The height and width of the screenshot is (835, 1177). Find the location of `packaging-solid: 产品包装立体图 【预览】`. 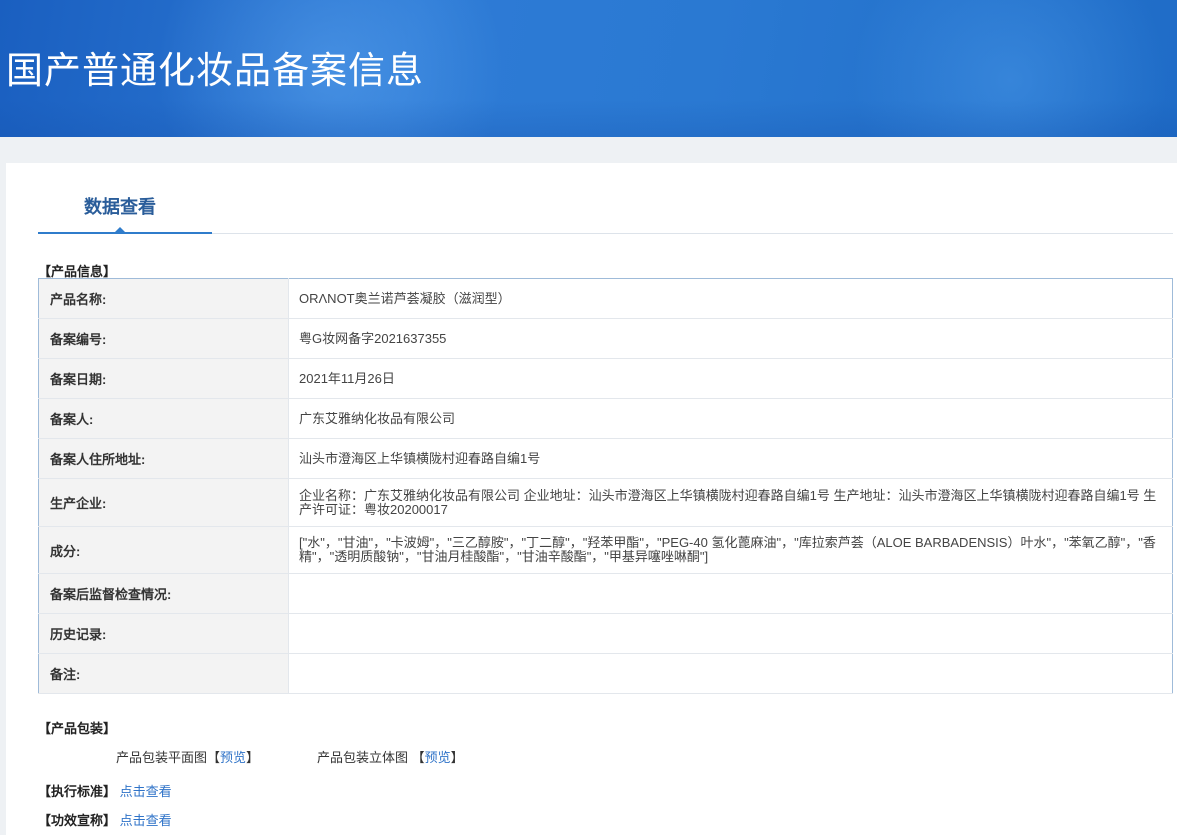

packaging-solid: 产品包装立体图 【预览】 is located at coordinates (390, 756).